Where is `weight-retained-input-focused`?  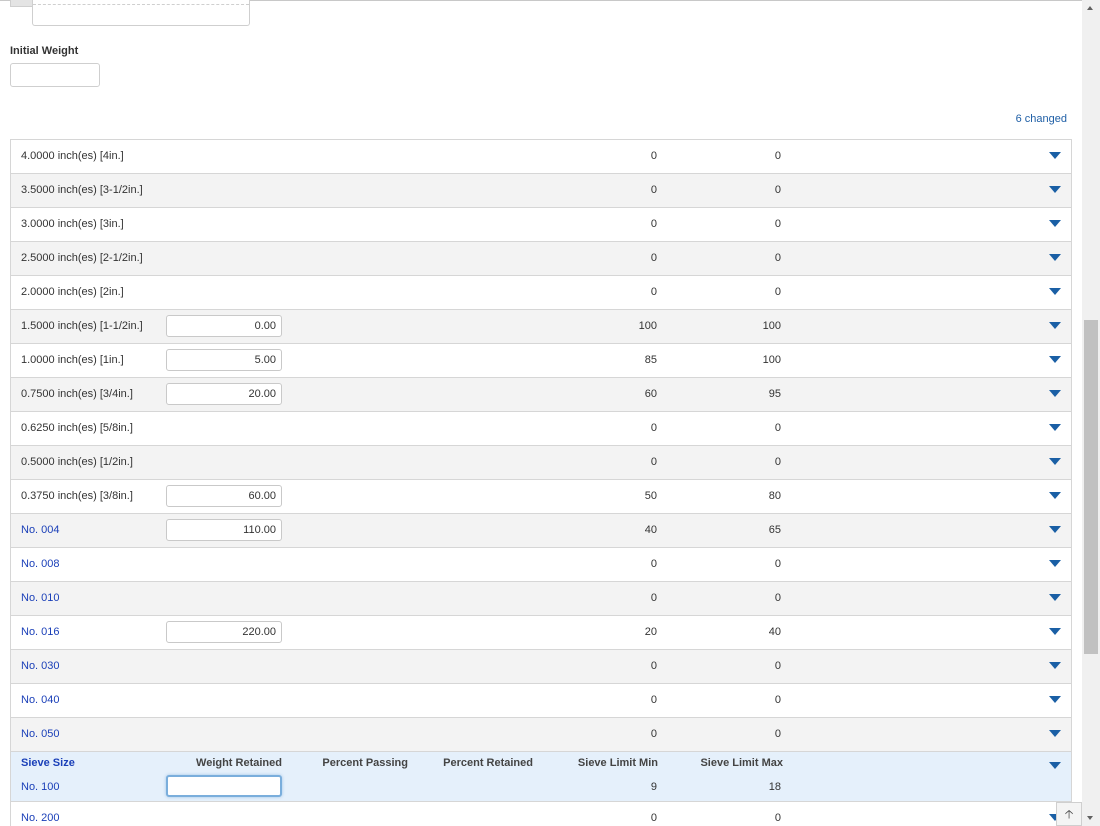
weight-retained-input-focused is located at coordinates (224, 786).